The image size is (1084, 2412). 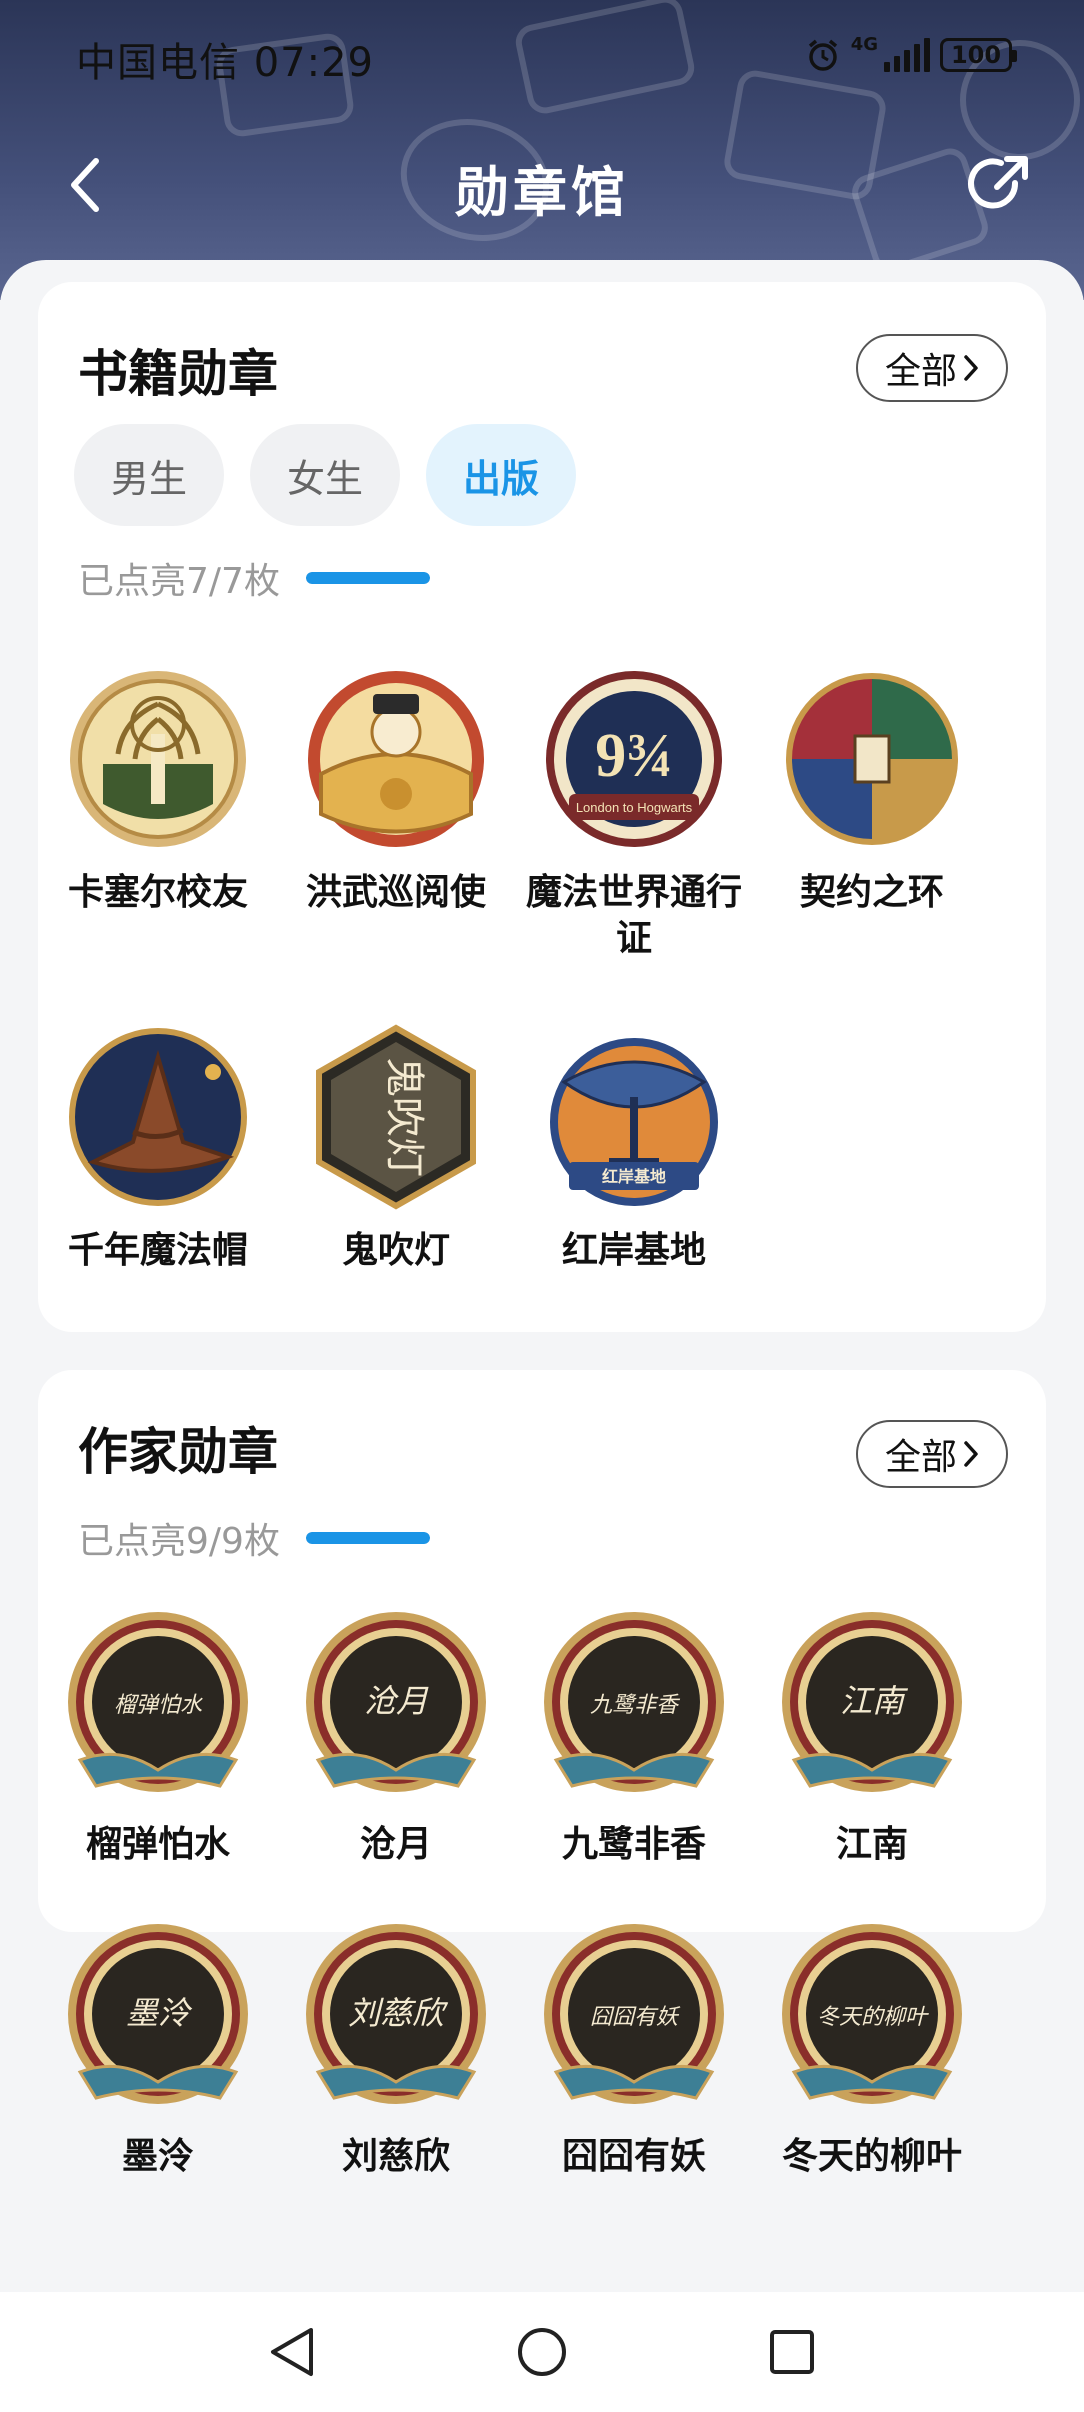 I want to click on book-badges-title: 书籍勋章, so click(x=178, y=374).